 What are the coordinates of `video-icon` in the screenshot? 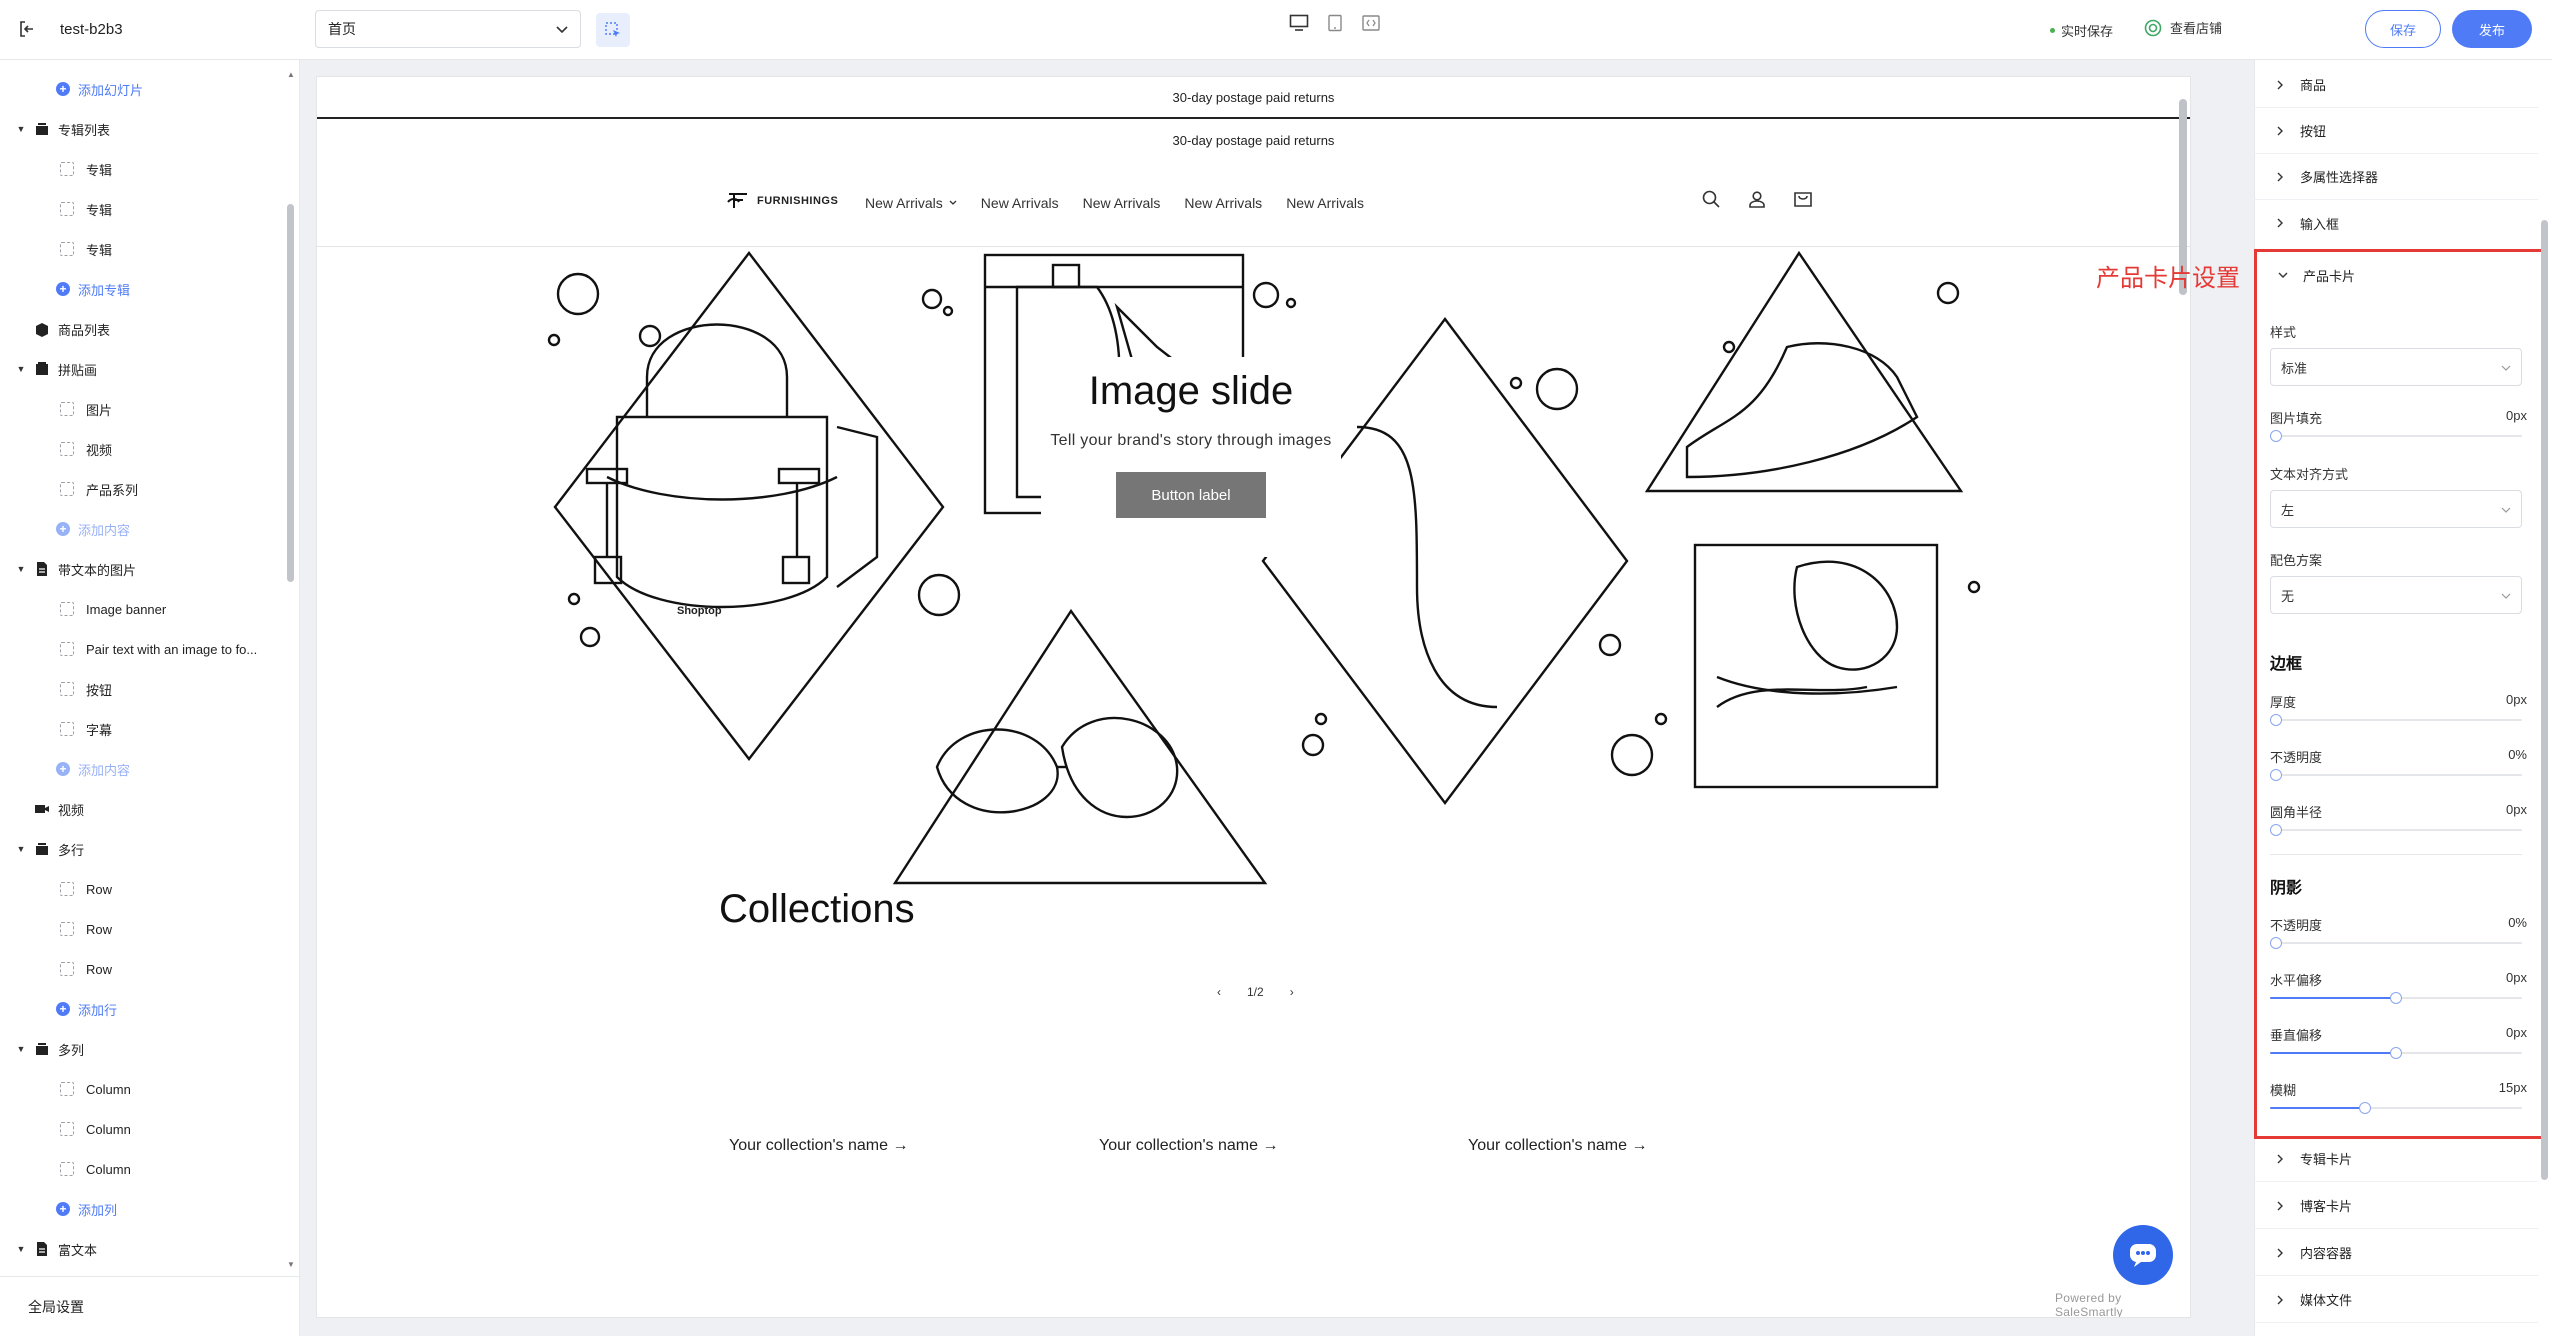 It's located at (42, 809).